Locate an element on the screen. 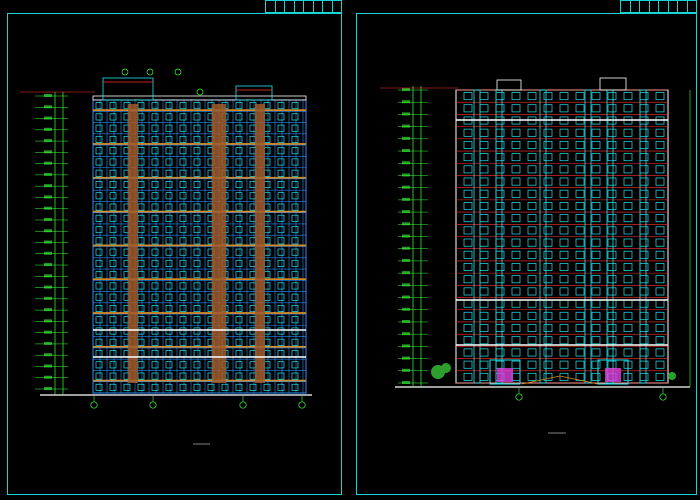  left-stair-shaft is located at coordinates (260, 243).